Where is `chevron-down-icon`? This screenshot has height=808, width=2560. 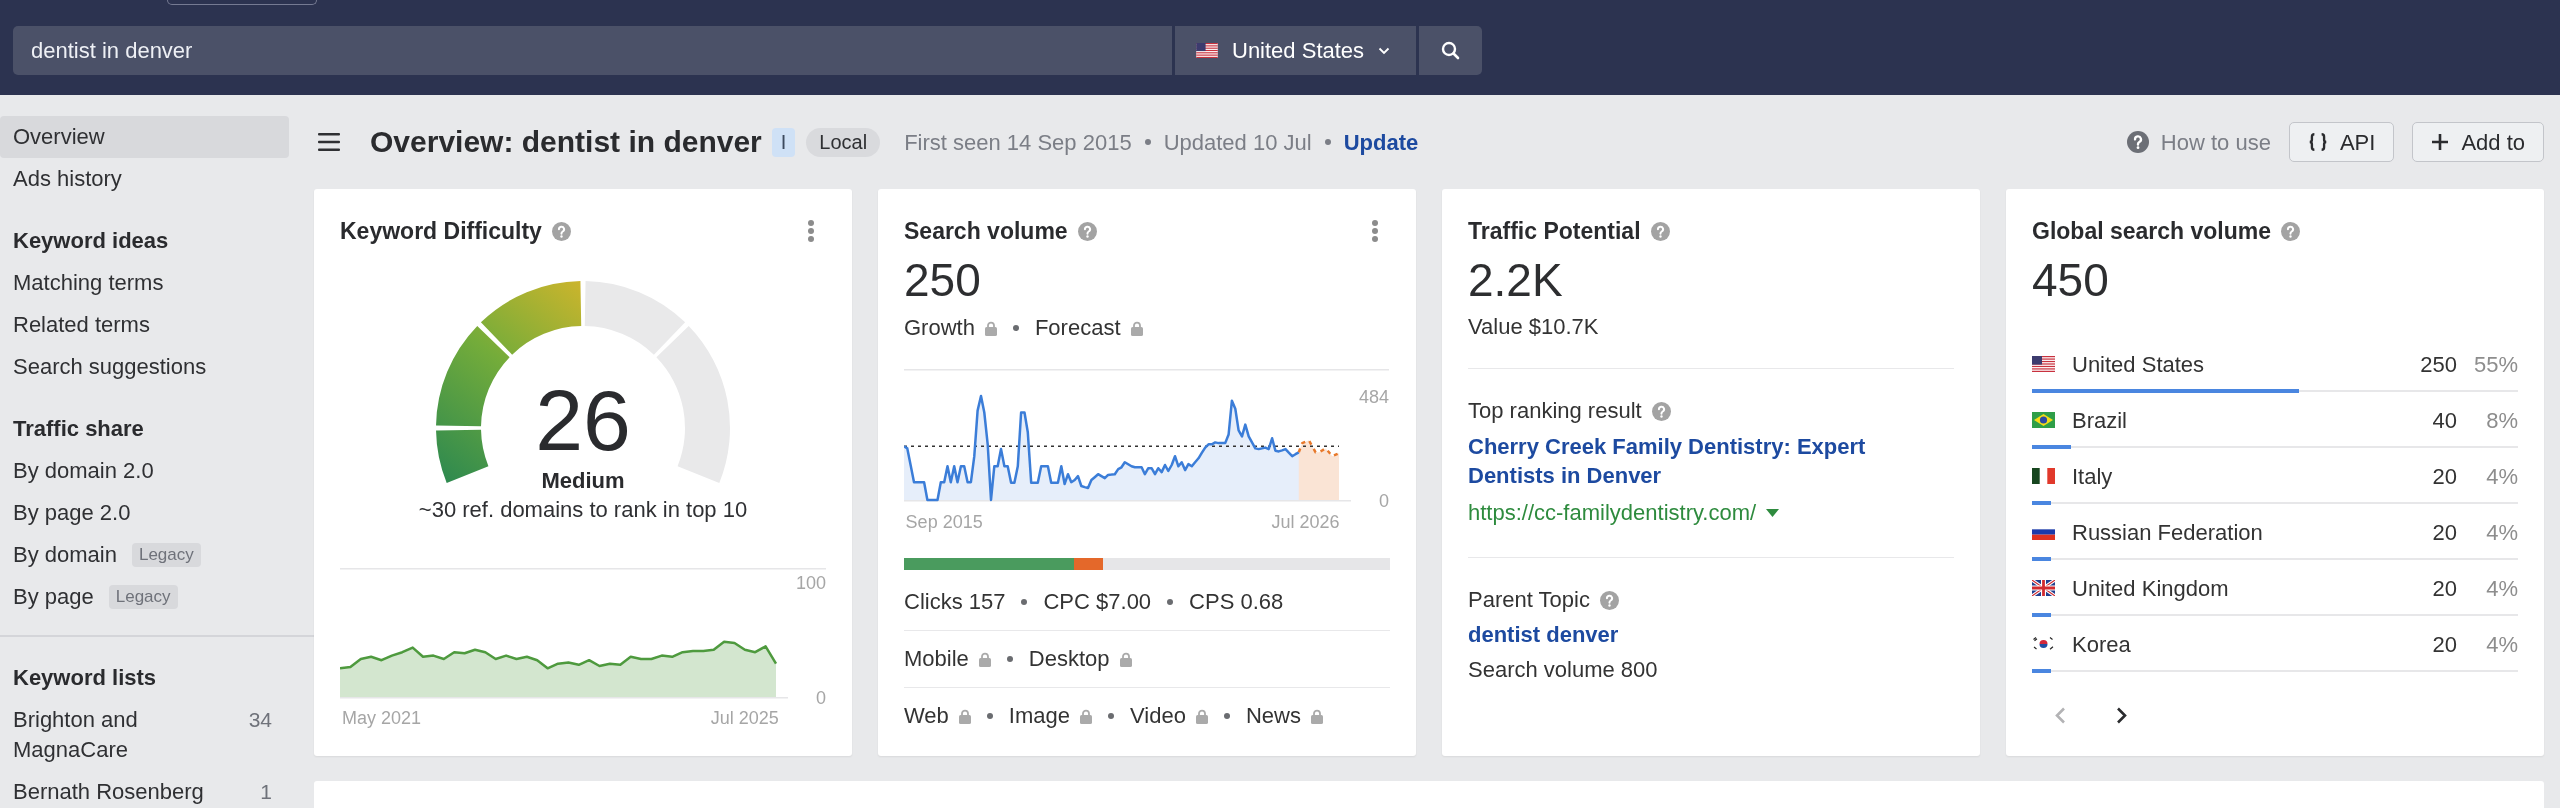 chevron-down-icon is located at coordinates (1384, 50).